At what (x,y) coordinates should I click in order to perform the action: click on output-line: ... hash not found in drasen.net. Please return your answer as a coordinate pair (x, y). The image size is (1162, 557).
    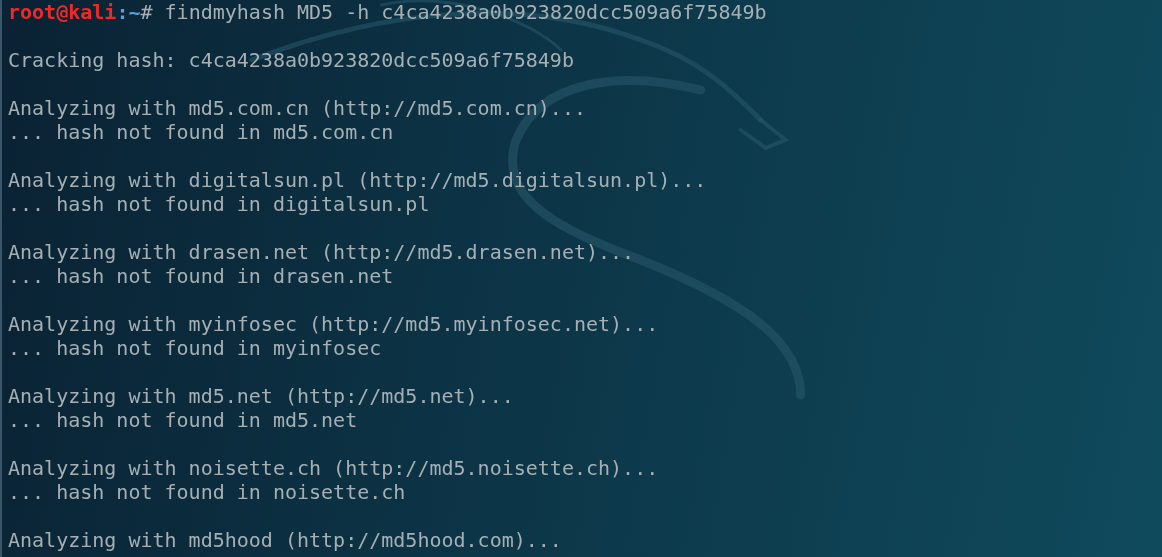
    Looking at the image, I should click on (201, 276).